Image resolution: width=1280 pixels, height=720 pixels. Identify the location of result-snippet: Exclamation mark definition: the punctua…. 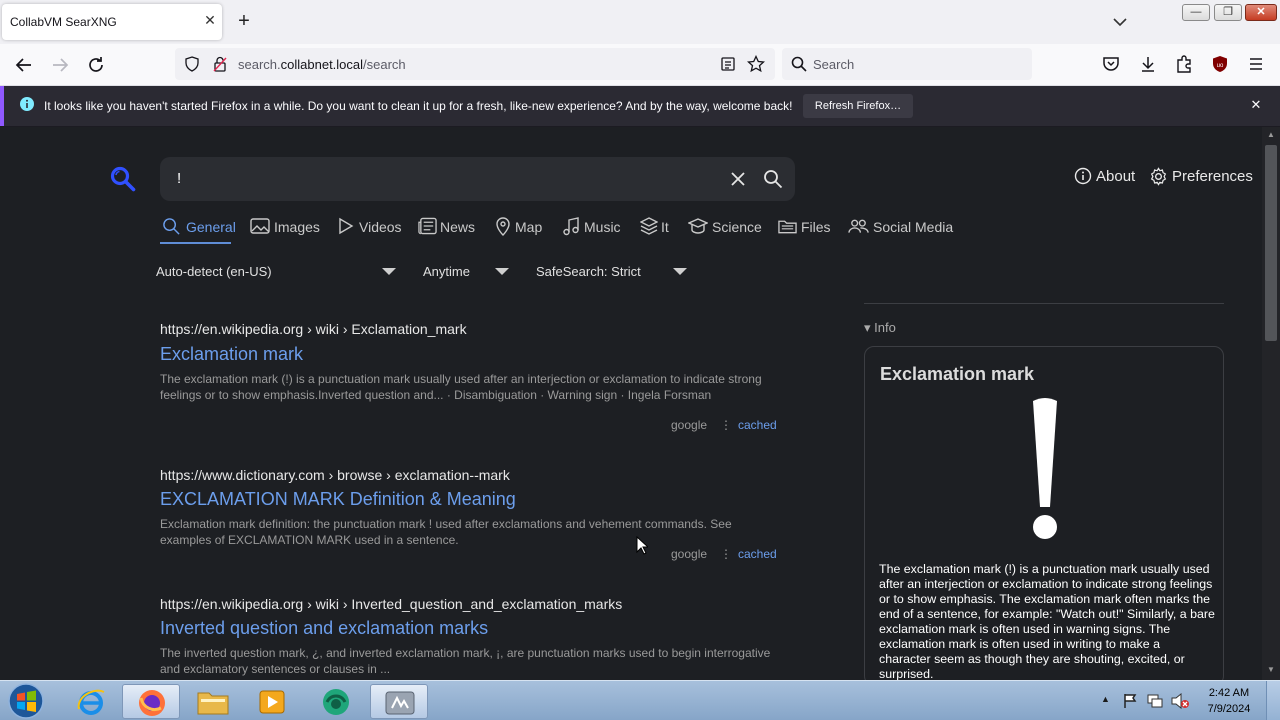
(446, 532).